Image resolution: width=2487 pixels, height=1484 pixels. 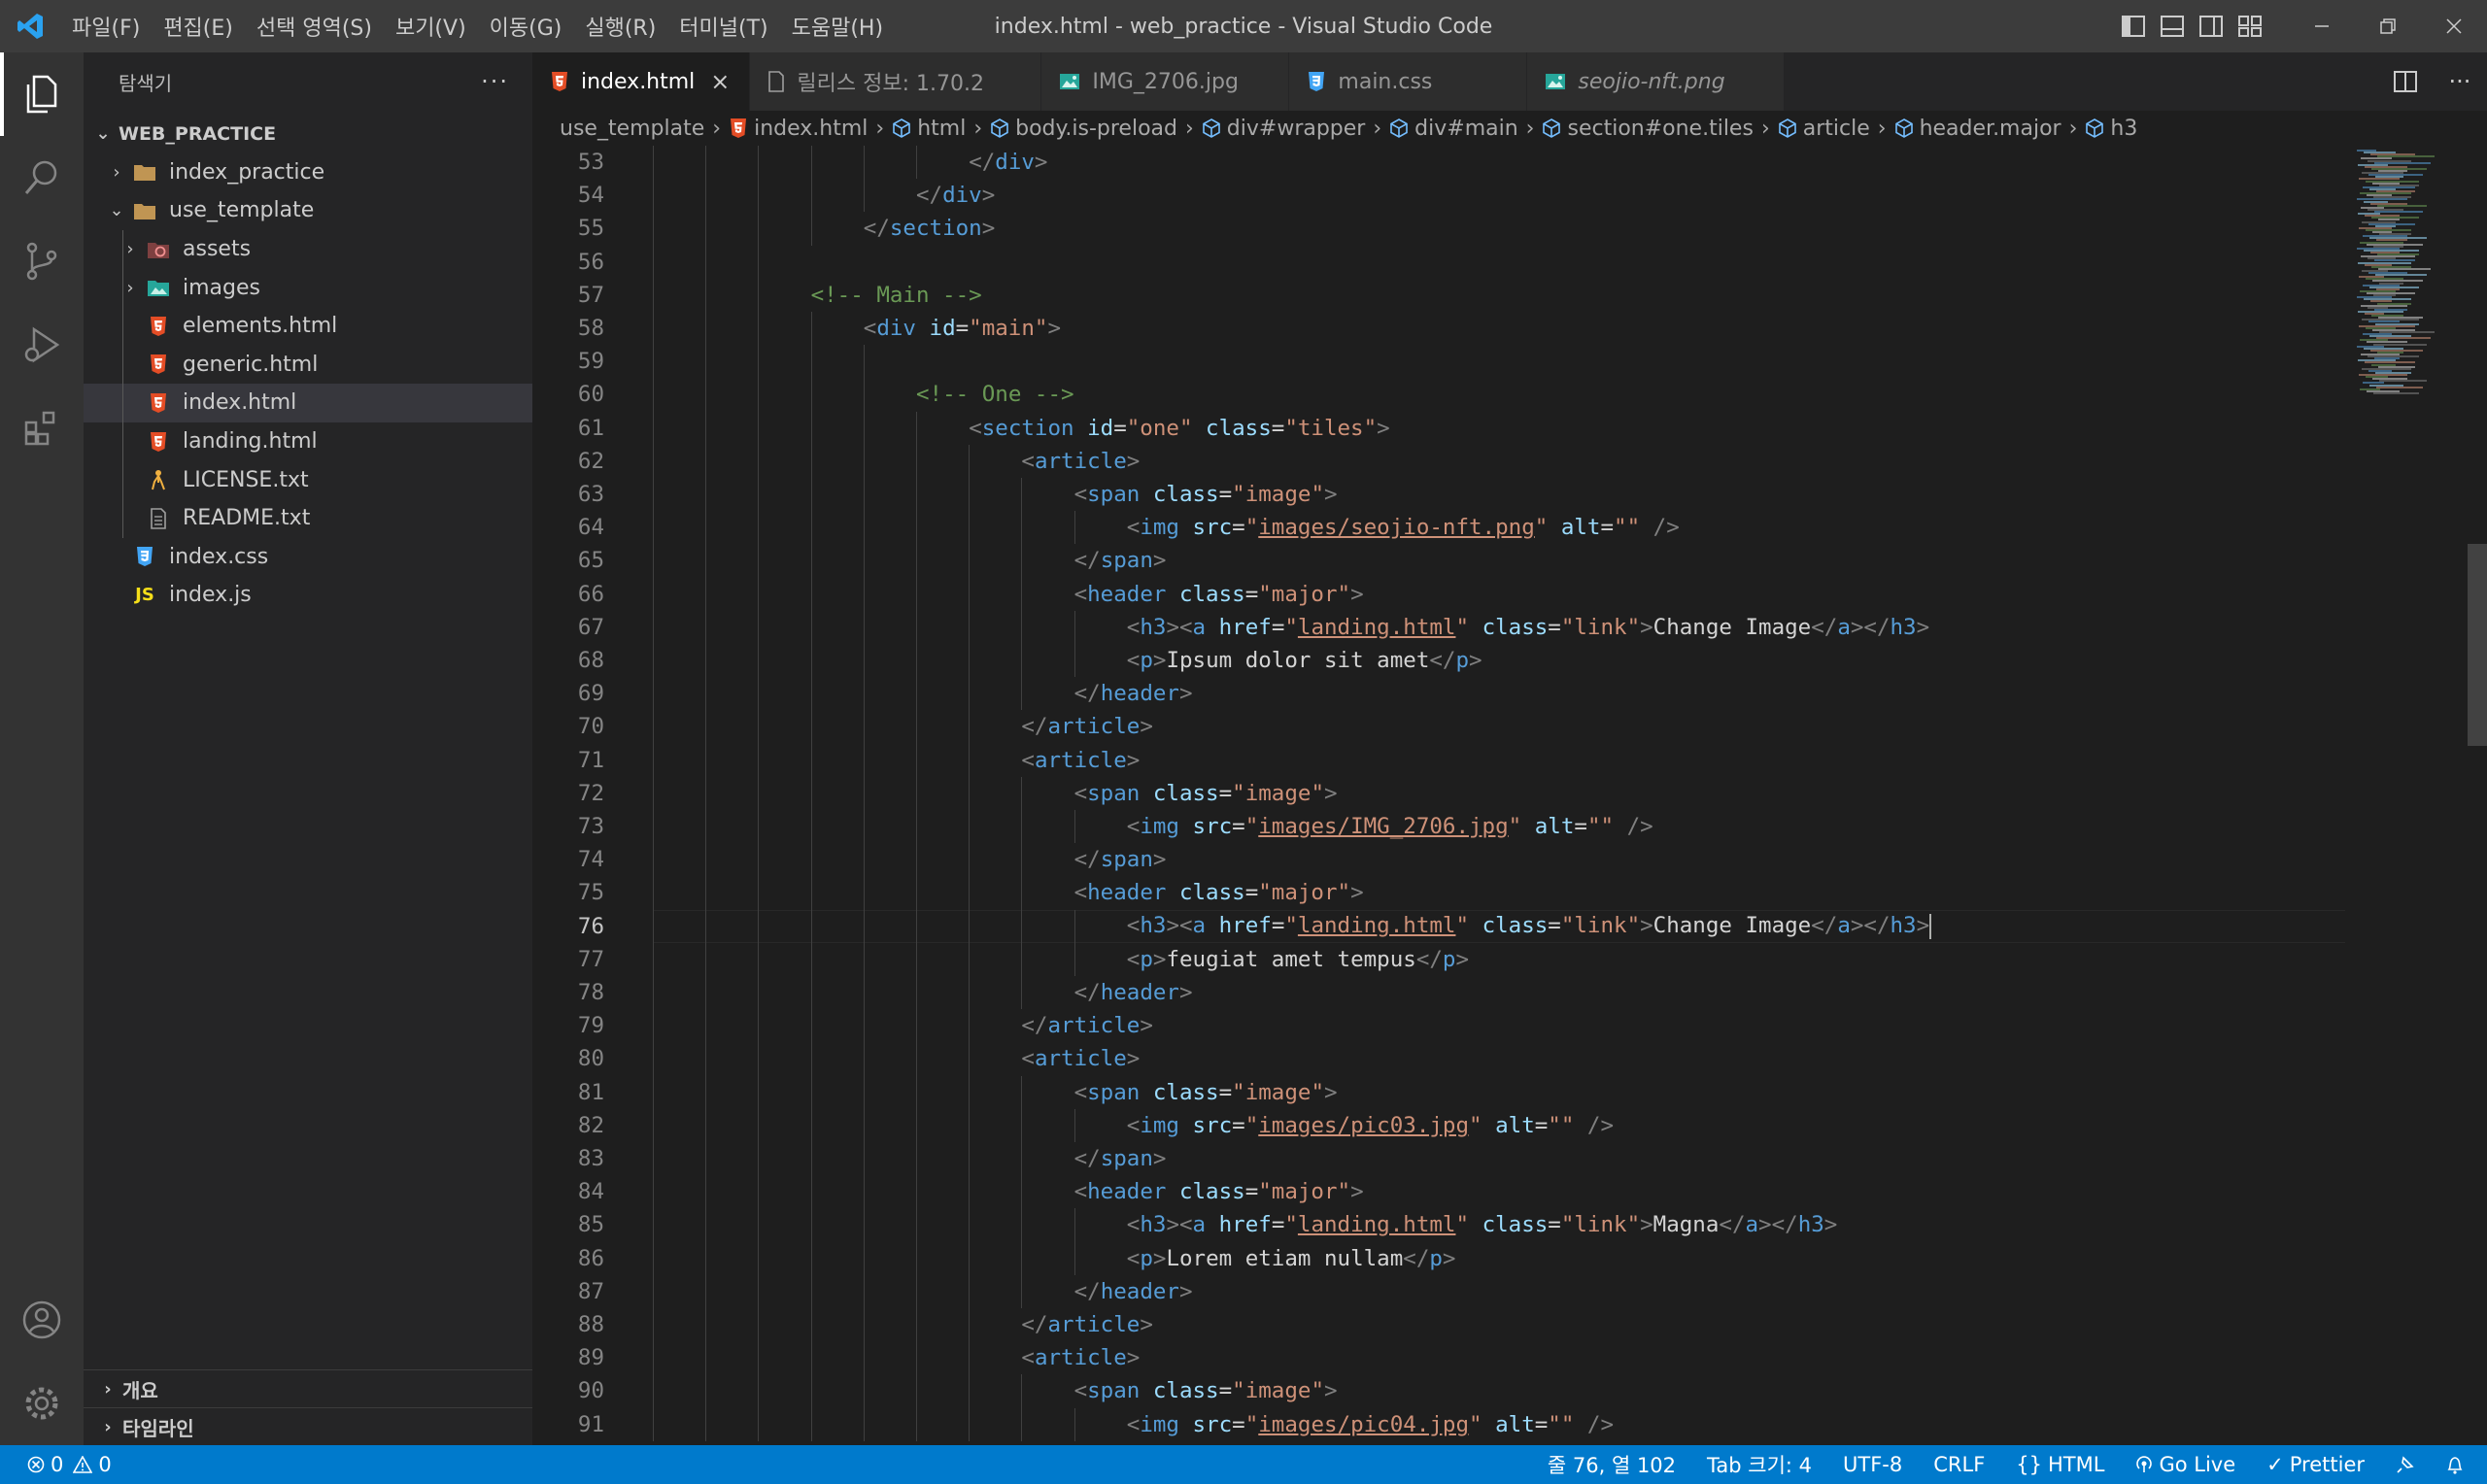 What do you see at coordinates (1990, 129) in the screenshot?
I see `breadcrumb-item: header.major` at bounding box center [1990, 129].